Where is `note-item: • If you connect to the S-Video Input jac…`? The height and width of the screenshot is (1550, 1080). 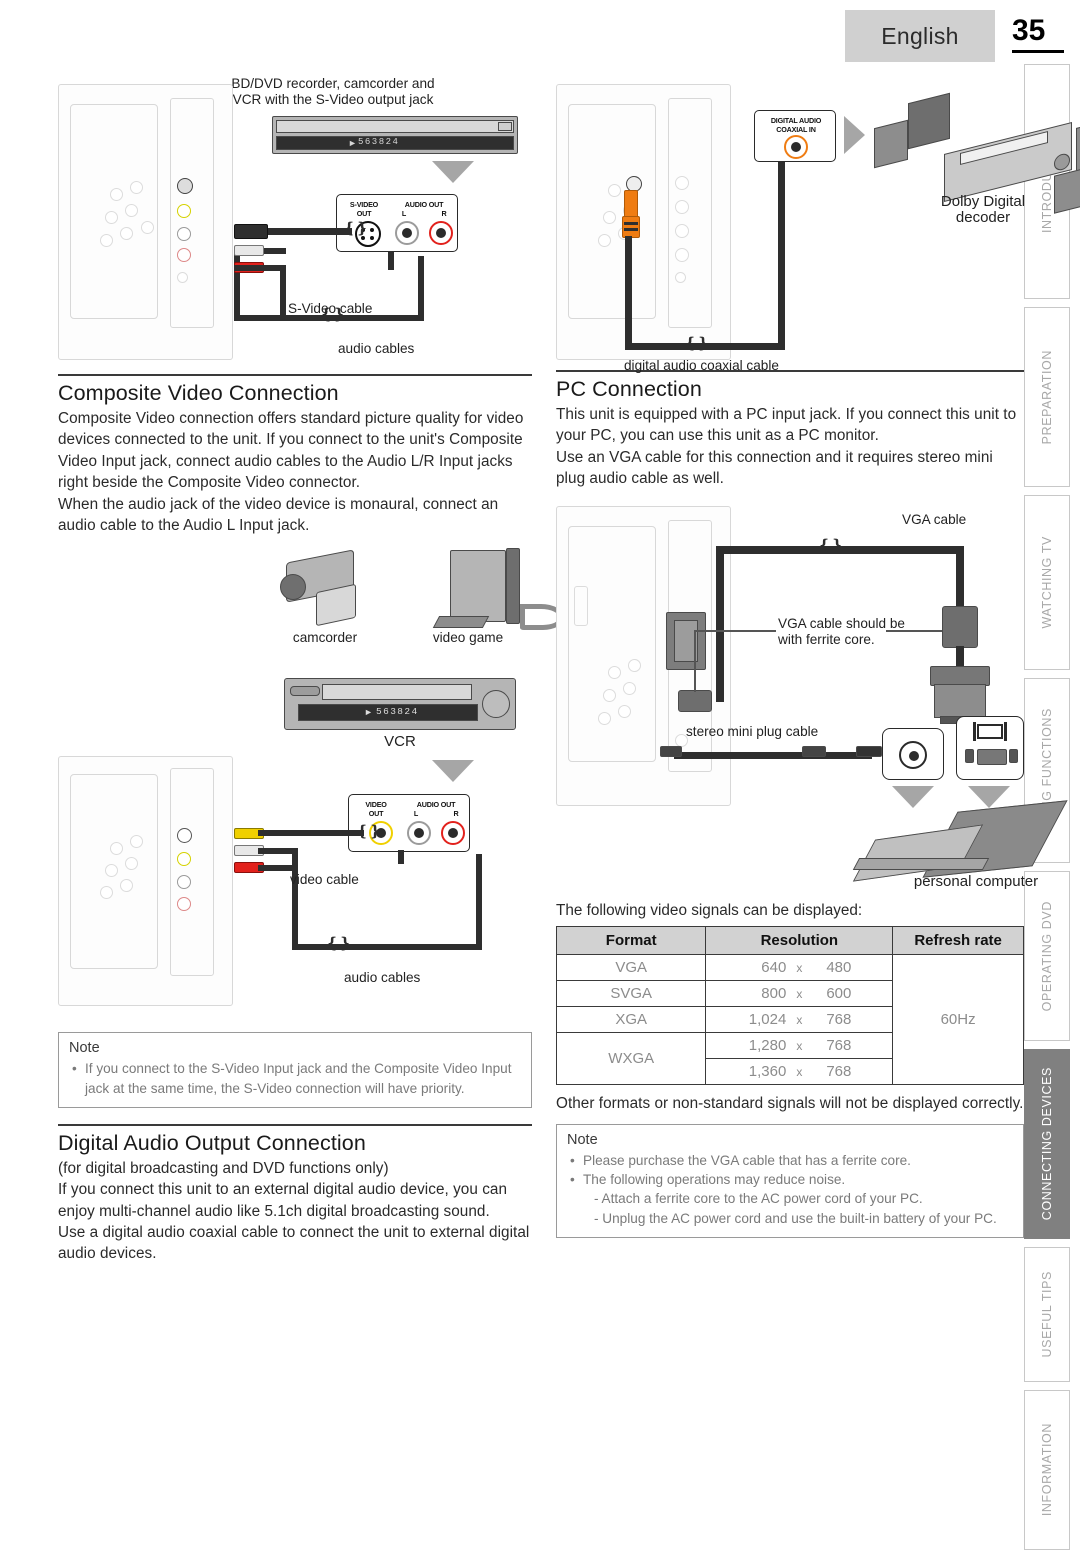
note-item: • If you connect to the S-Video Input jac… is located at coordinates (292, 1078).